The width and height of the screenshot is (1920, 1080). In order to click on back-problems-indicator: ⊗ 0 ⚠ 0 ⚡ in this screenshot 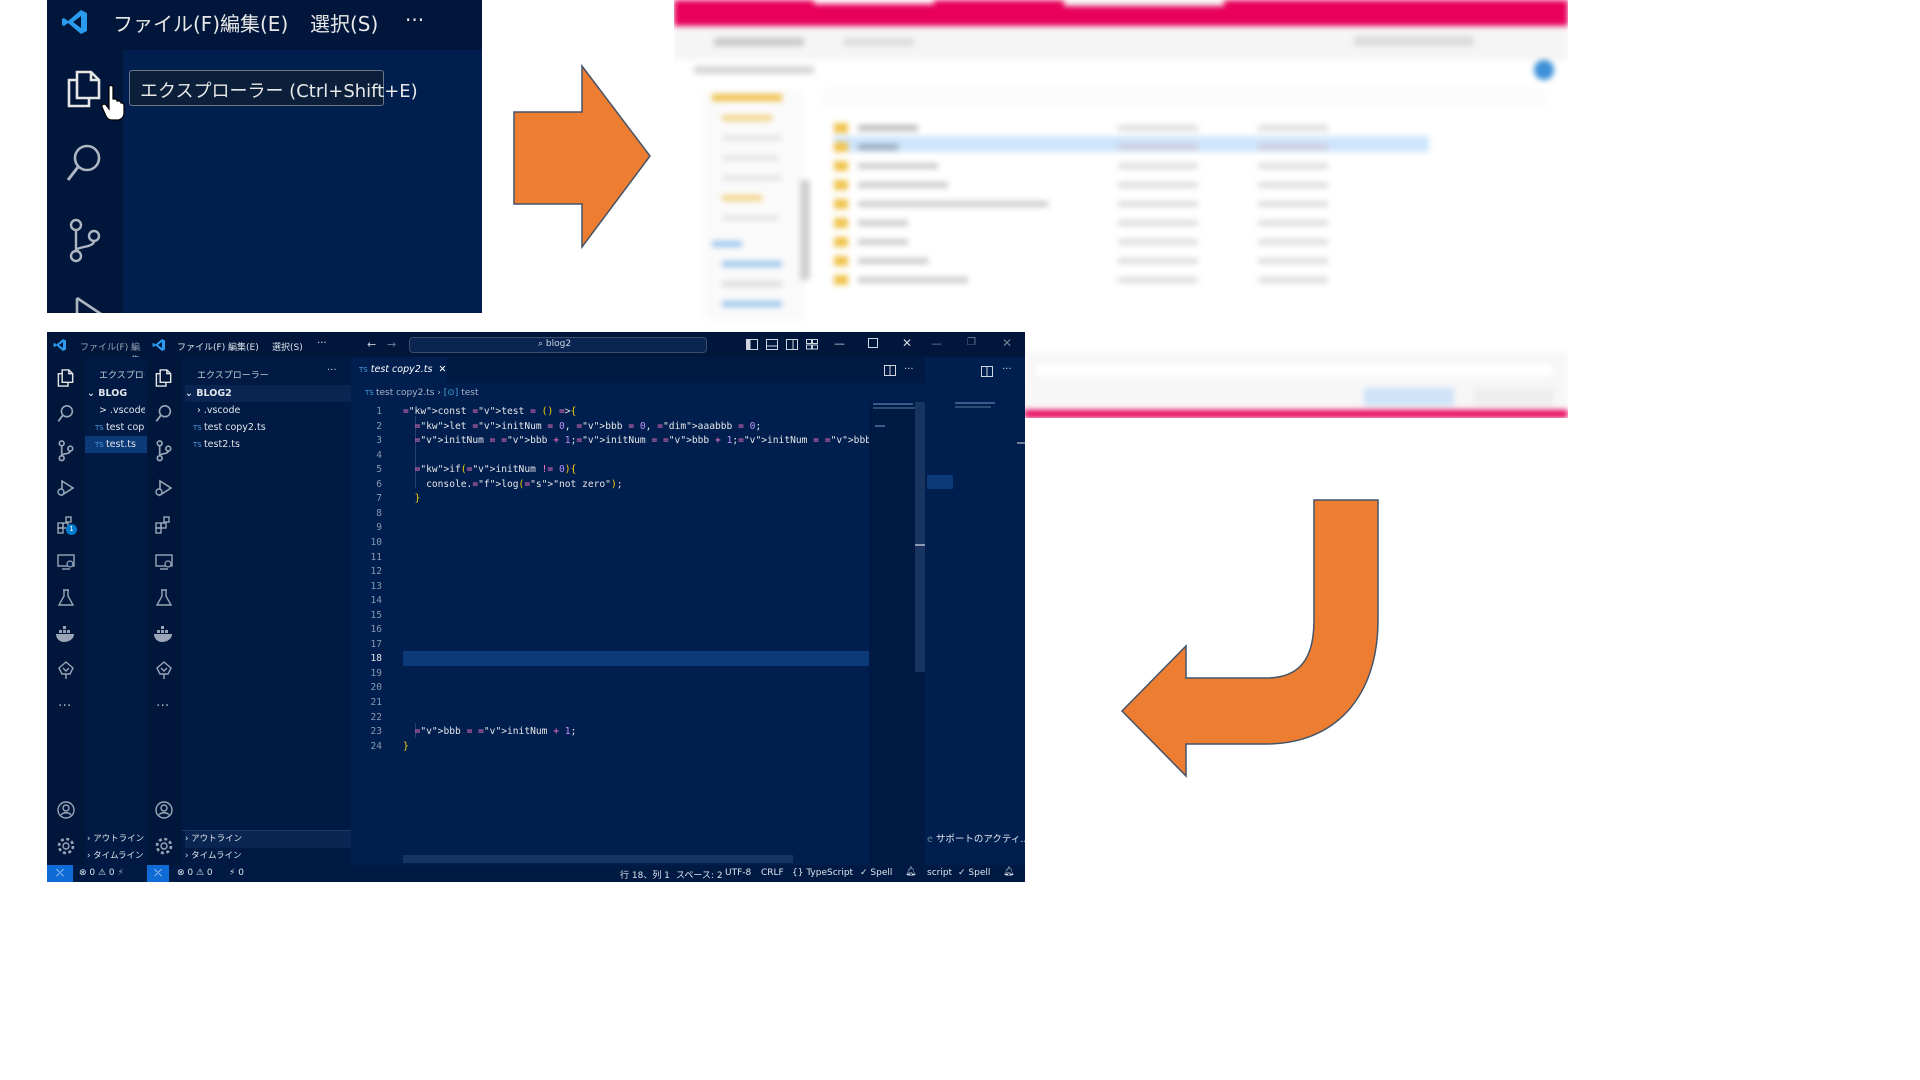, I will do `click(101, 873)`.